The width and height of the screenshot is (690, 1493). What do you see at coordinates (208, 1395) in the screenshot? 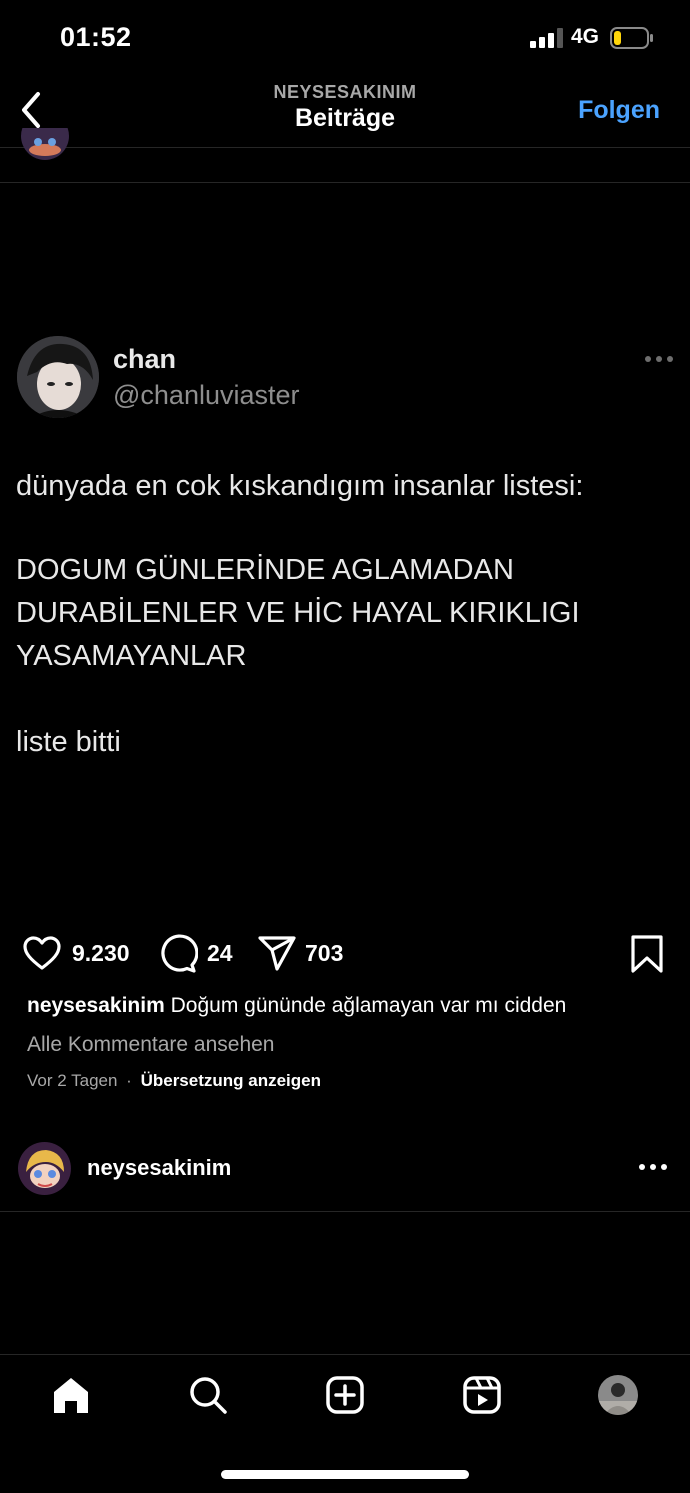
I see `search-icon` at bounding box center [208, 1395].